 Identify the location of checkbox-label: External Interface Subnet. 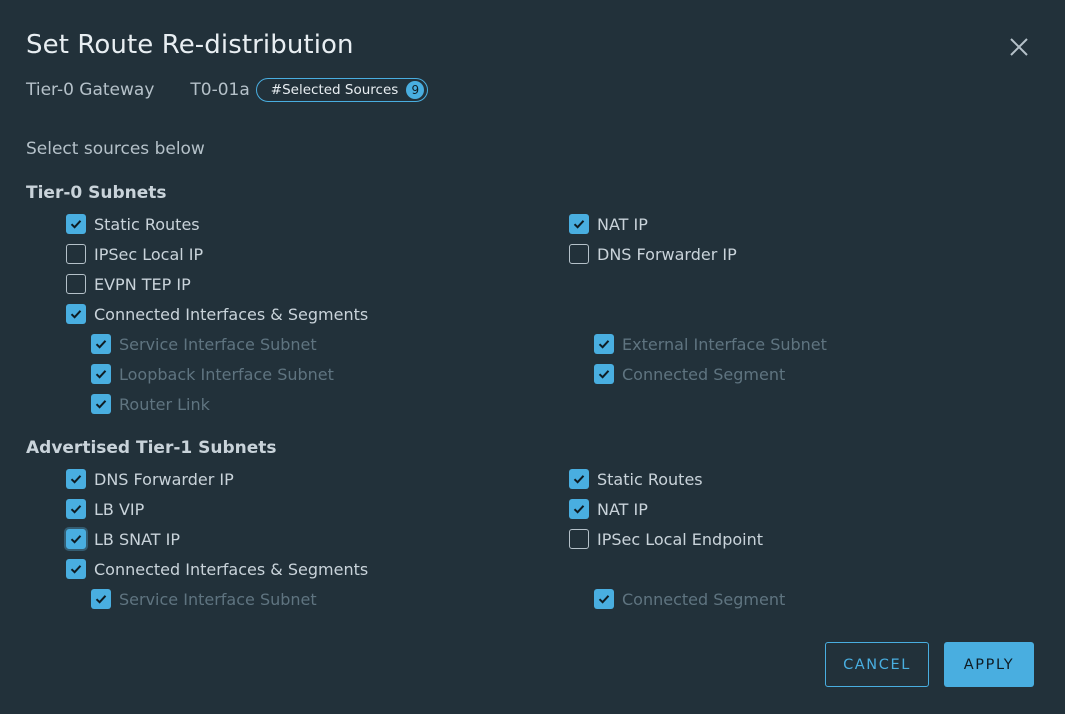
(724, 344).